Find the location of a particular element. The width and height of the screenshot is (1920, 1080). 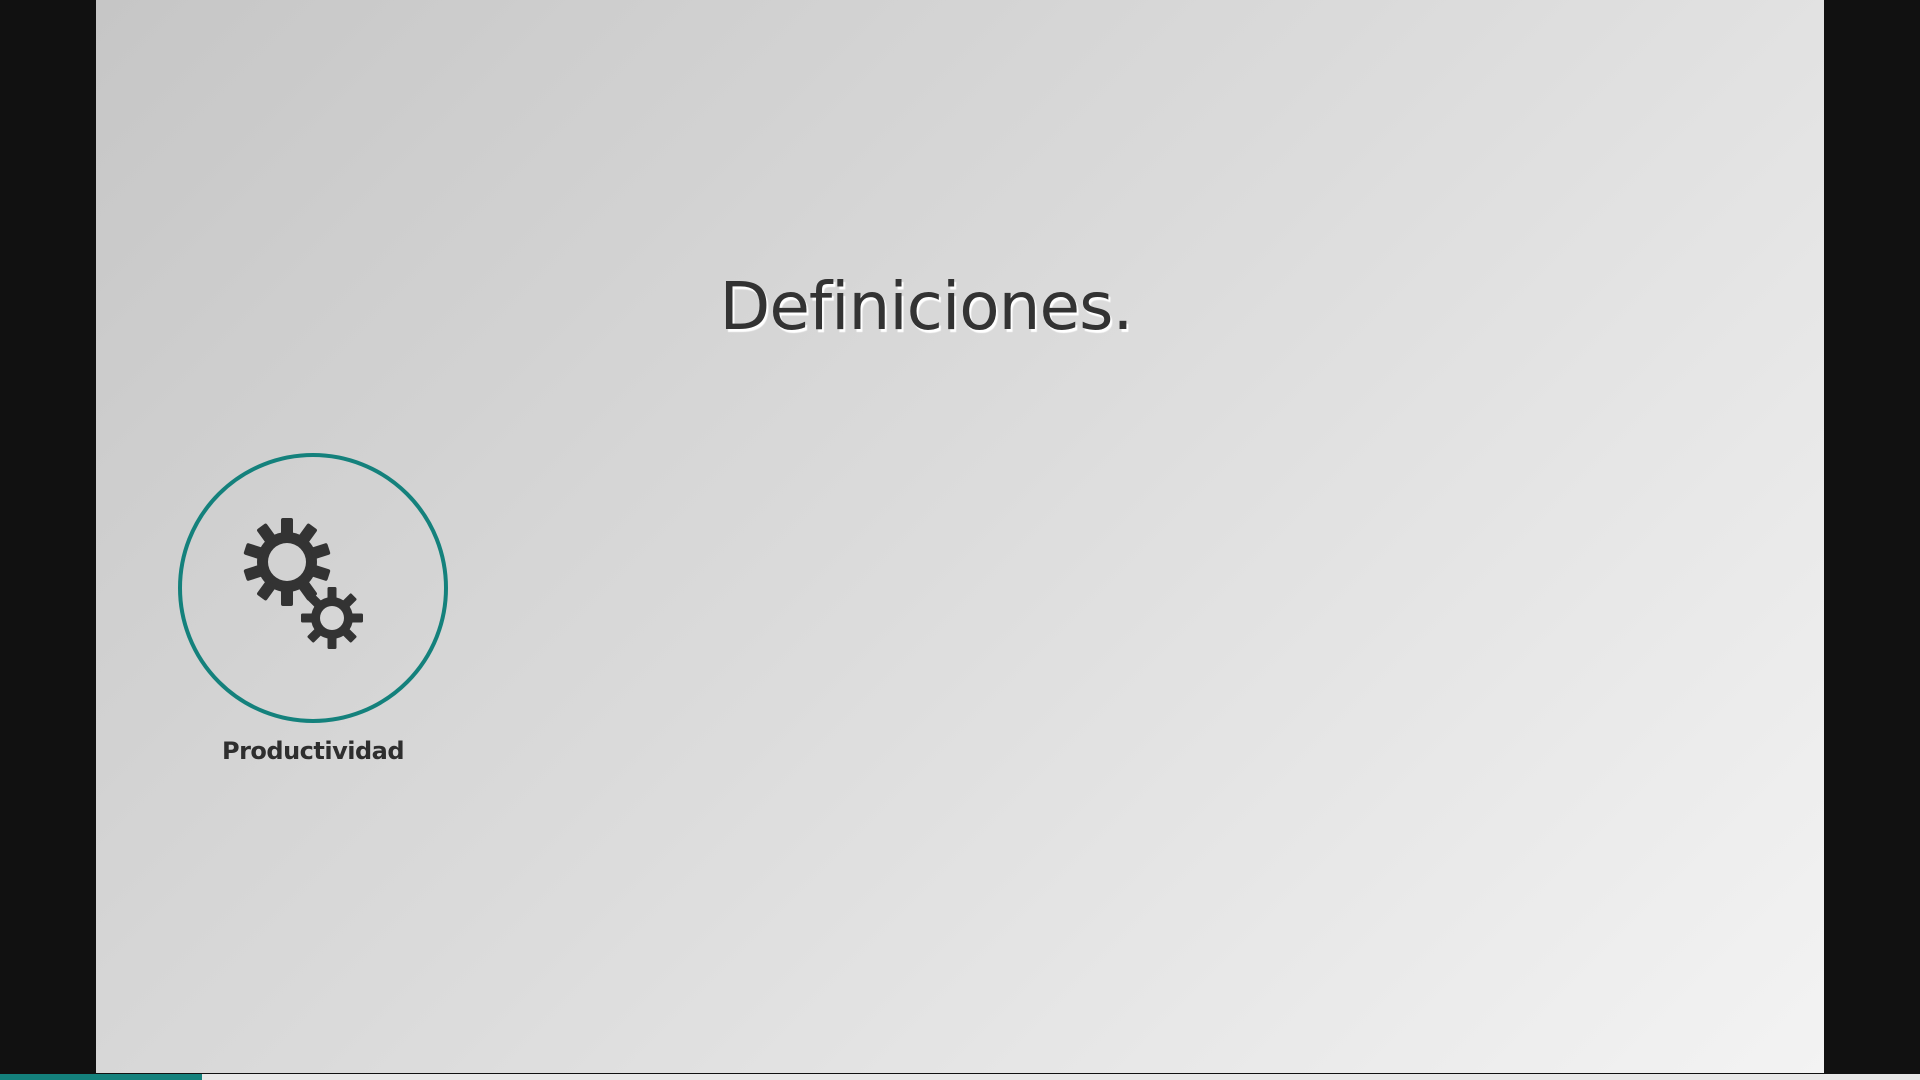

gears-icon is located at coordinates (303, 583).